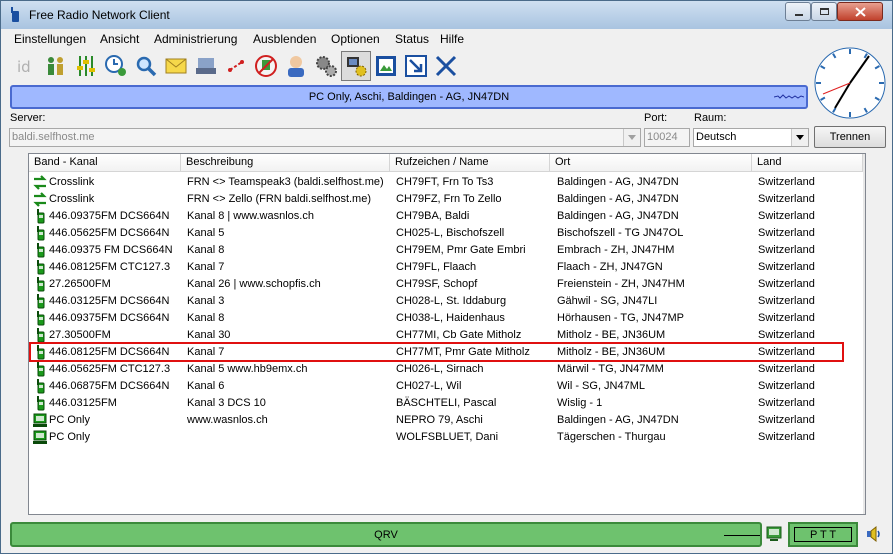  I want to click on image-icon, so click(386, 66).